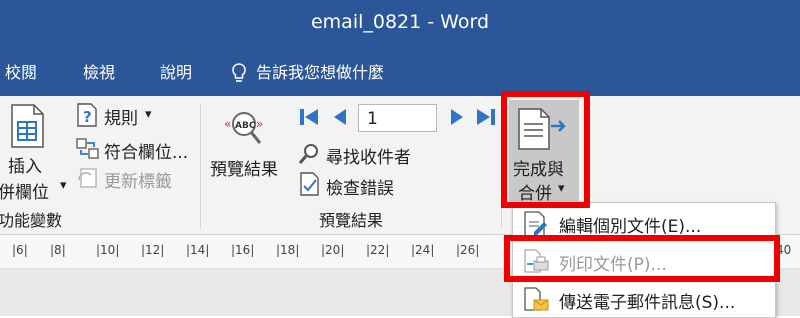 This screenshot has width=800, height=318. Describe the element at coordinates (423, 250) in the screenshot. I see `ruler-tick: |24|` at that location.